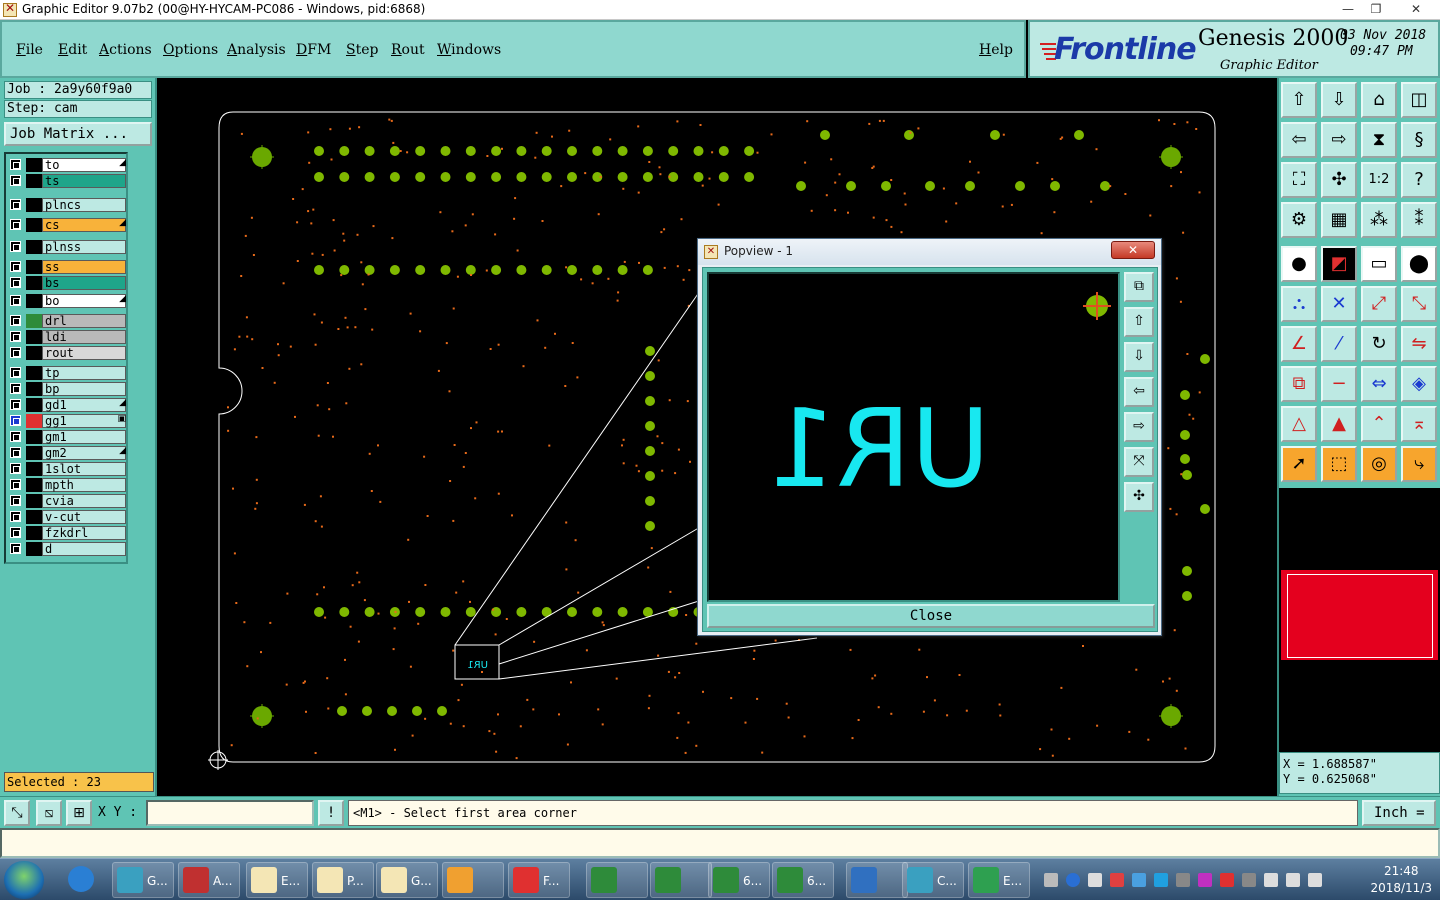 The image size is (1440, 900). Describe the element at coordinates (1339, 304) in the screenshot. I see `cross-icon: ✕` at that location.